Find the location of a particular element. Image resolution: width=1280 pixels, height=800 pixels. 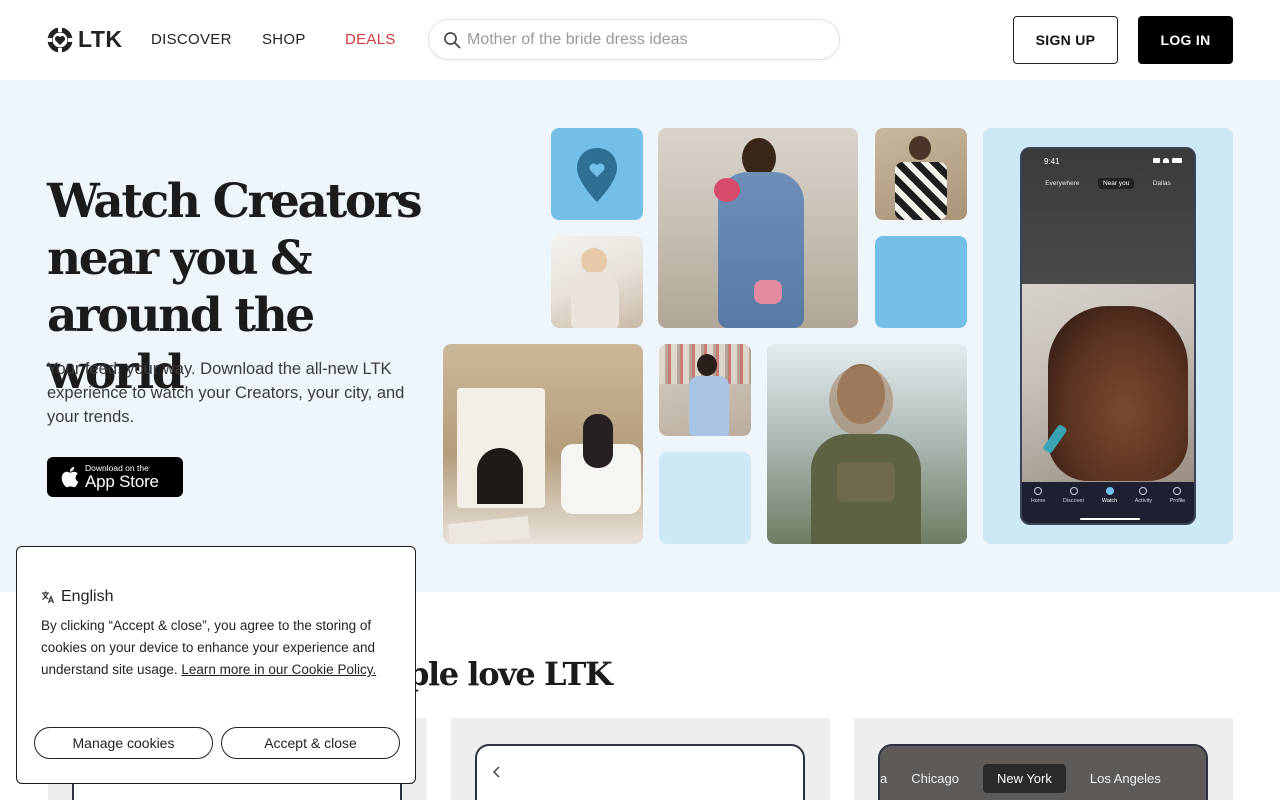

manage-cookies-button: Manage cookies is located at coordinates (123, 743).